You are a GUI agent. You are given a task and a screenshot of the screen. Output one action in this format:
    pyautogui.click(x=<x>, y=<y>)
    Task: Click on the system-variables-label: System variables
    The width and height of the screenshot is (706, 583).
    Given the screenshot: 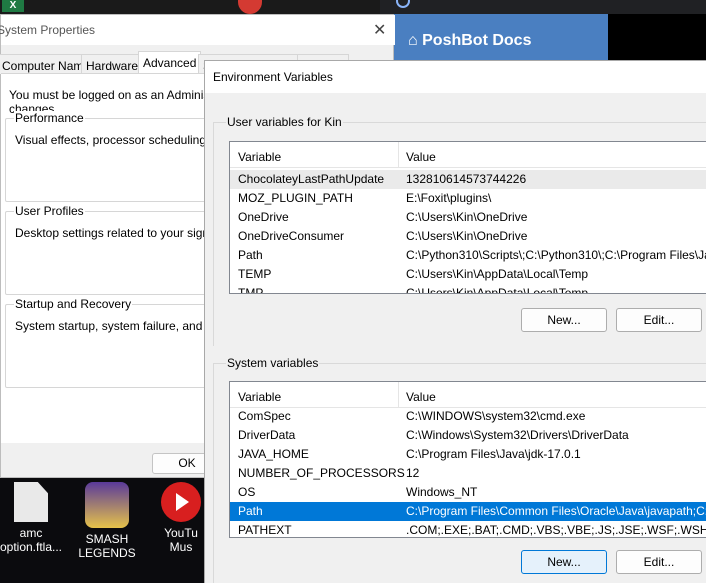 What is the action you would take?
    pyautogui.click(x=273, y=363)
    